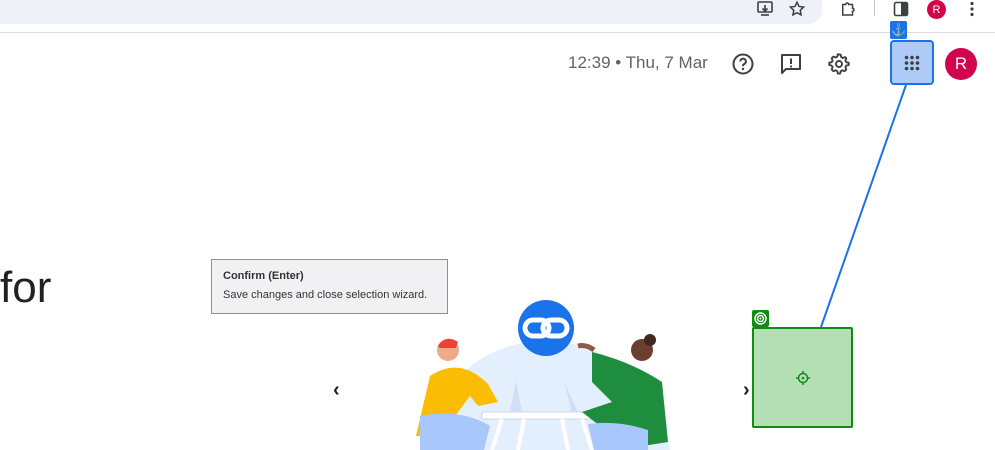 The image size is (995, 450). I want to click on tooltip-title: Confirm (Enter), so click(263, 276).